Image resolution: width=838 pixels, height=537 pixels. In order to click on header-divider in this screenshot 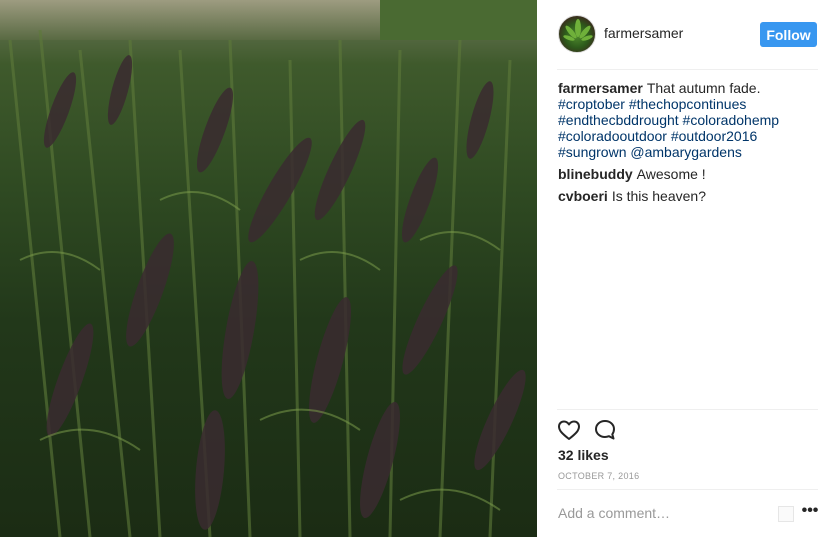, I will do `click(687, 69)`.